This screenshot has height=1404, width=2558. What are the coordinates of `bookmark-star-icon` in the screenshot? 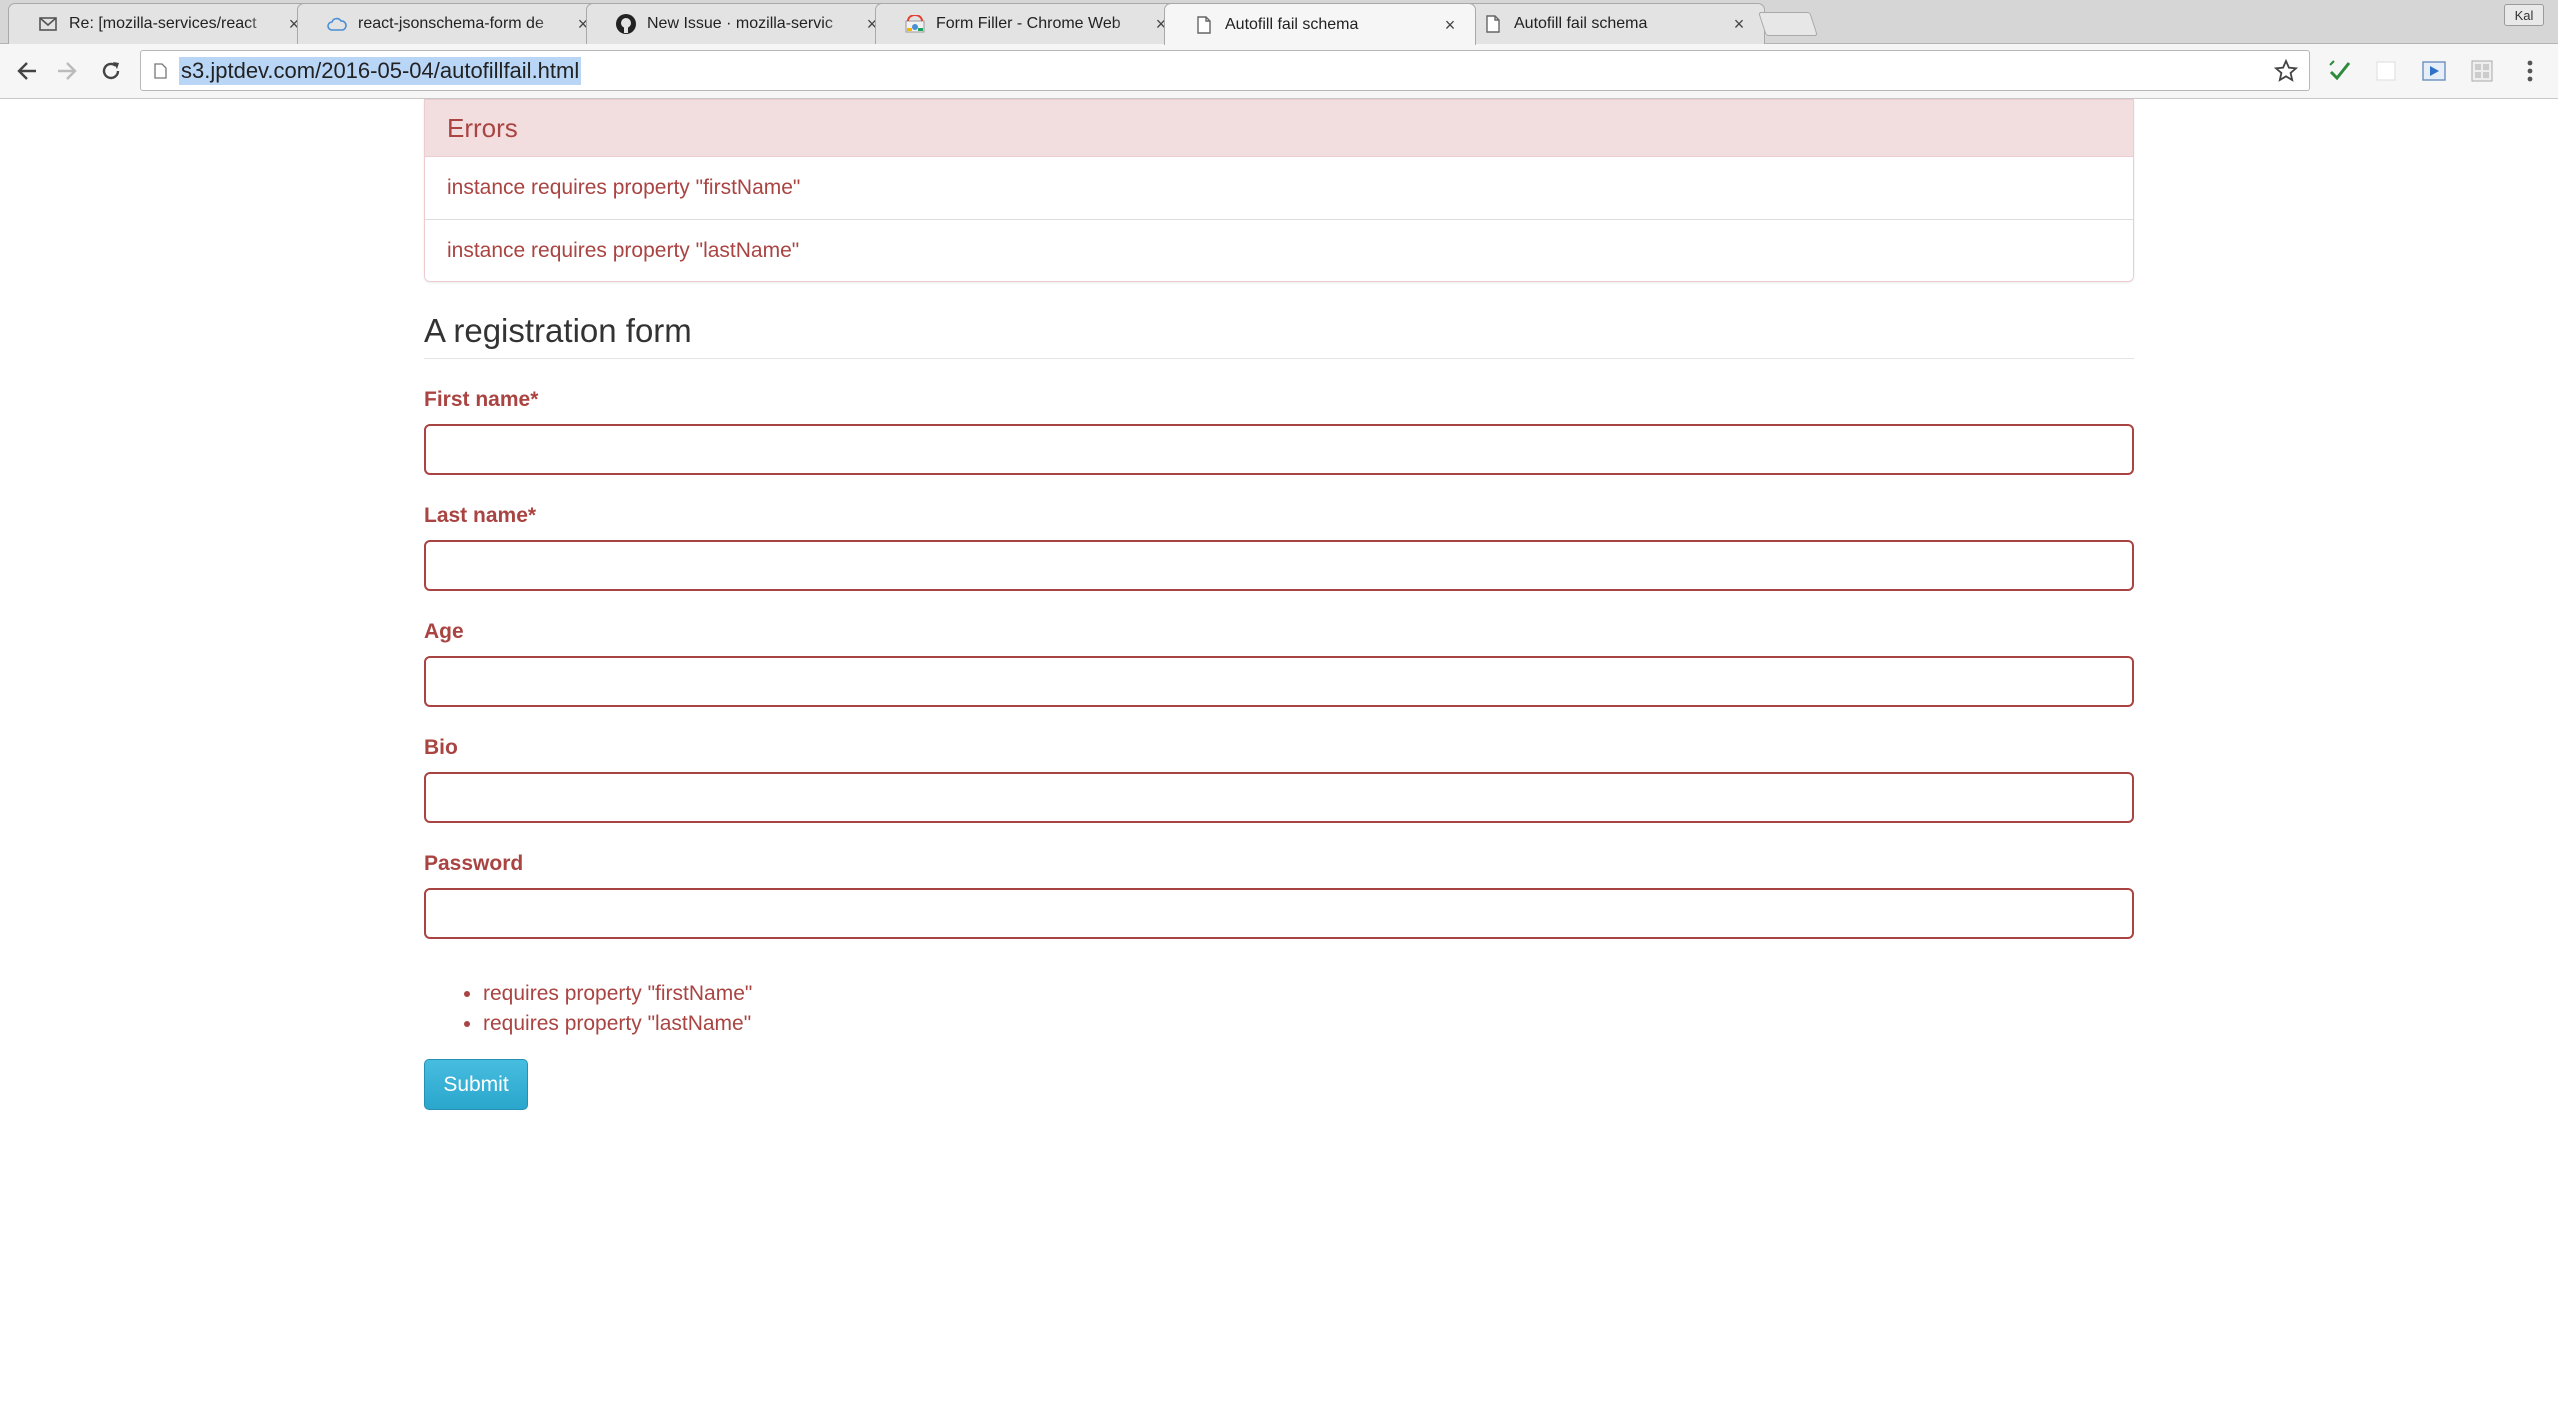 It's located at (2286, 71).